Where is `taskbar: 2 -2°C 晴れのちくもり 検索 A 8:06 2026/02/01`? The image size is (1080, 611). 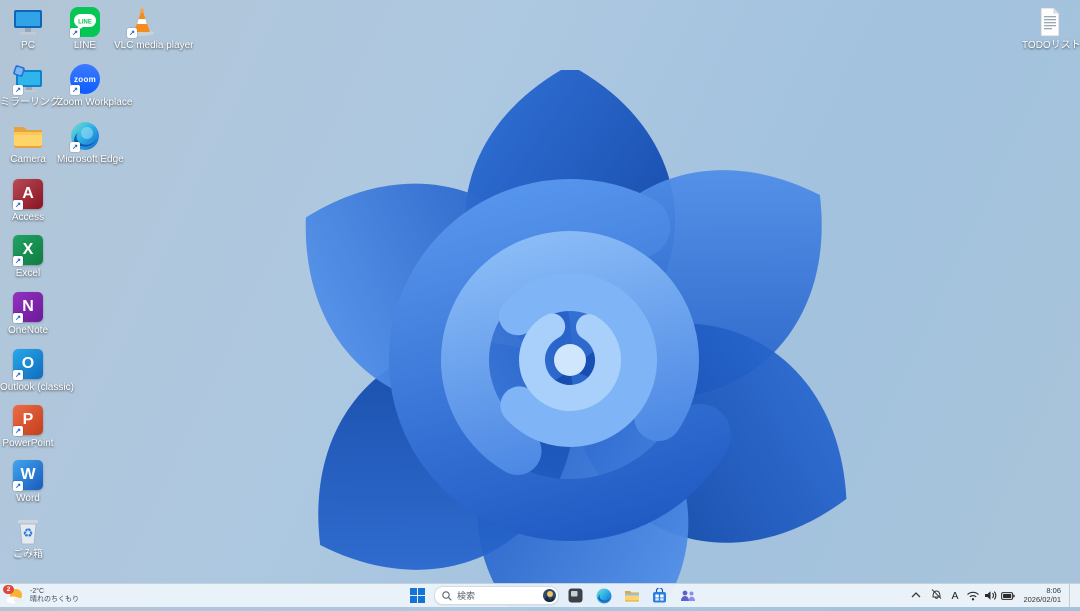
taskbar: 2 -2°C 晴れのちくもり 検索 A 8:06 2026/02/01 is located at coordinates (540, 595).